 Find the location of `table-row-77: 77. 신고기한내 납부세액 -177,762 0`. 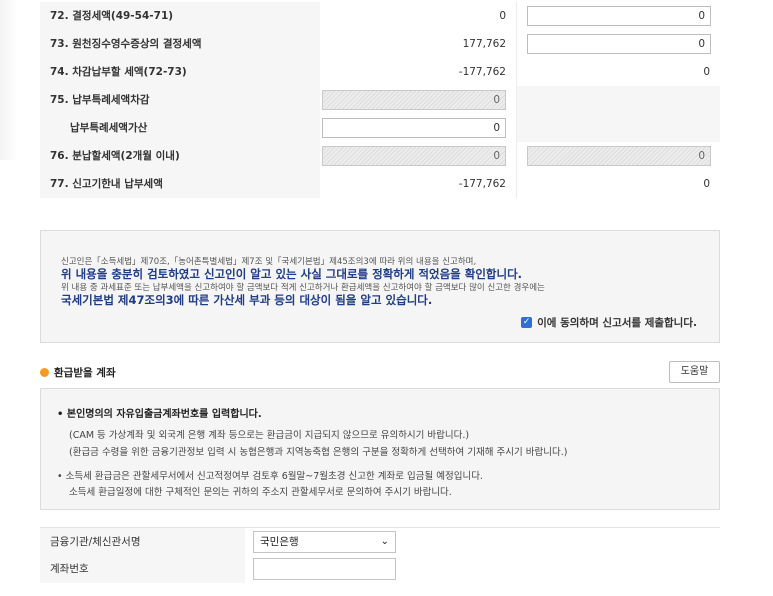

table-row-77: 77. 신고기한내 납부세액 -177,762 0 is located at coordinates (380, 184).